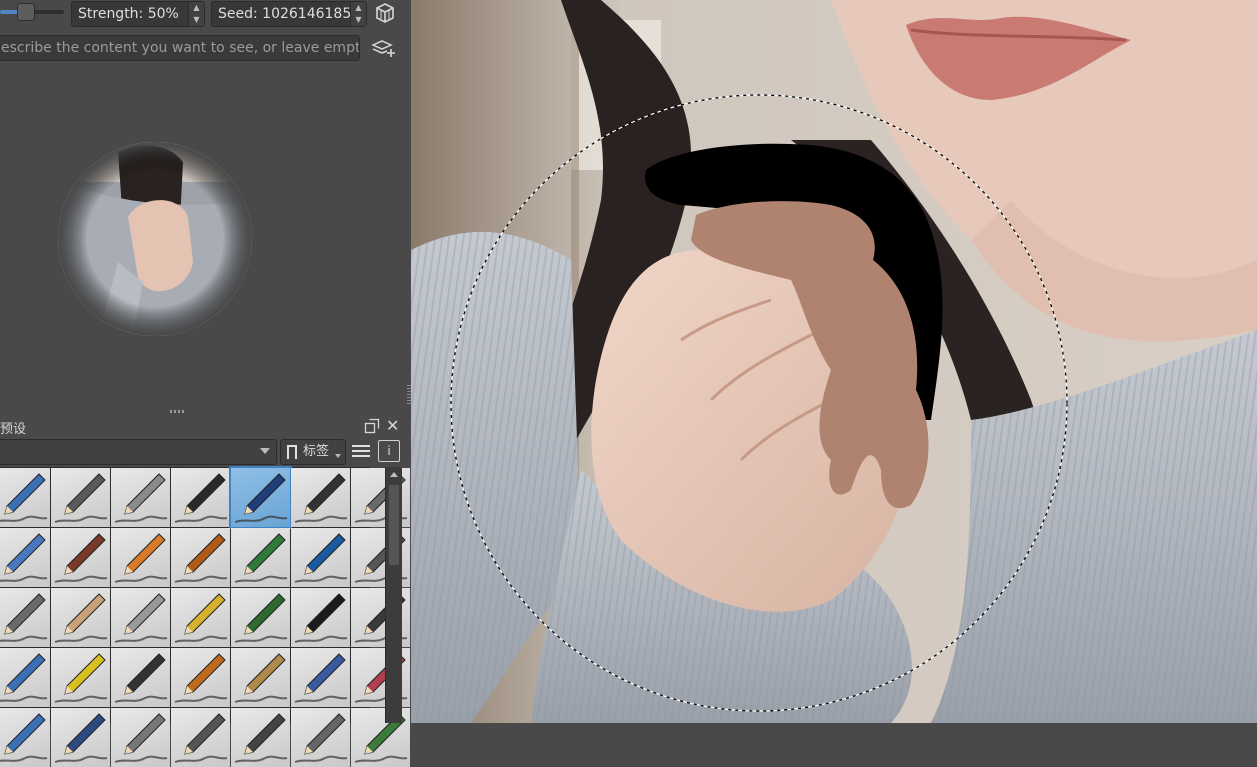 The image size is (1257, 767). I want to click on strength-stepper: ▲ ▼, so click(196, 14).